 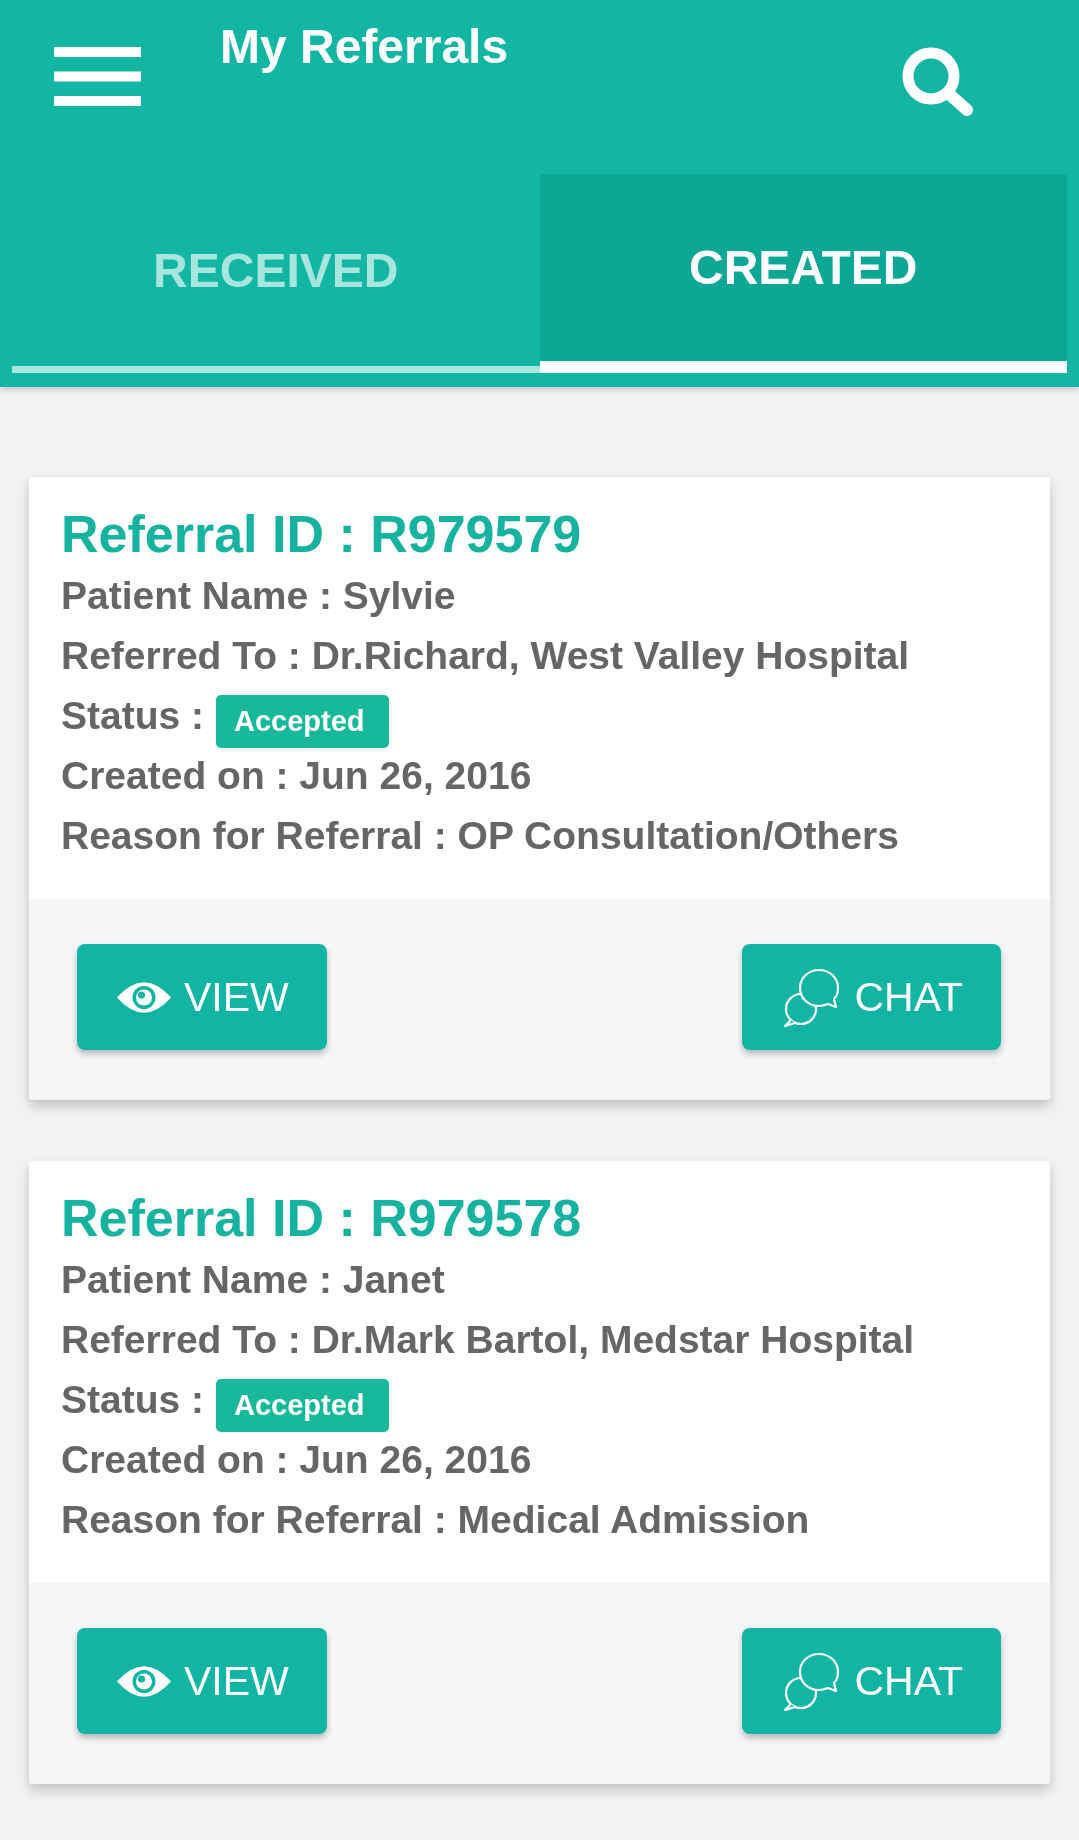 I want to click on referral-reason: Reason for Referral : OP Consultation/Others, so click(x=480, y=836).